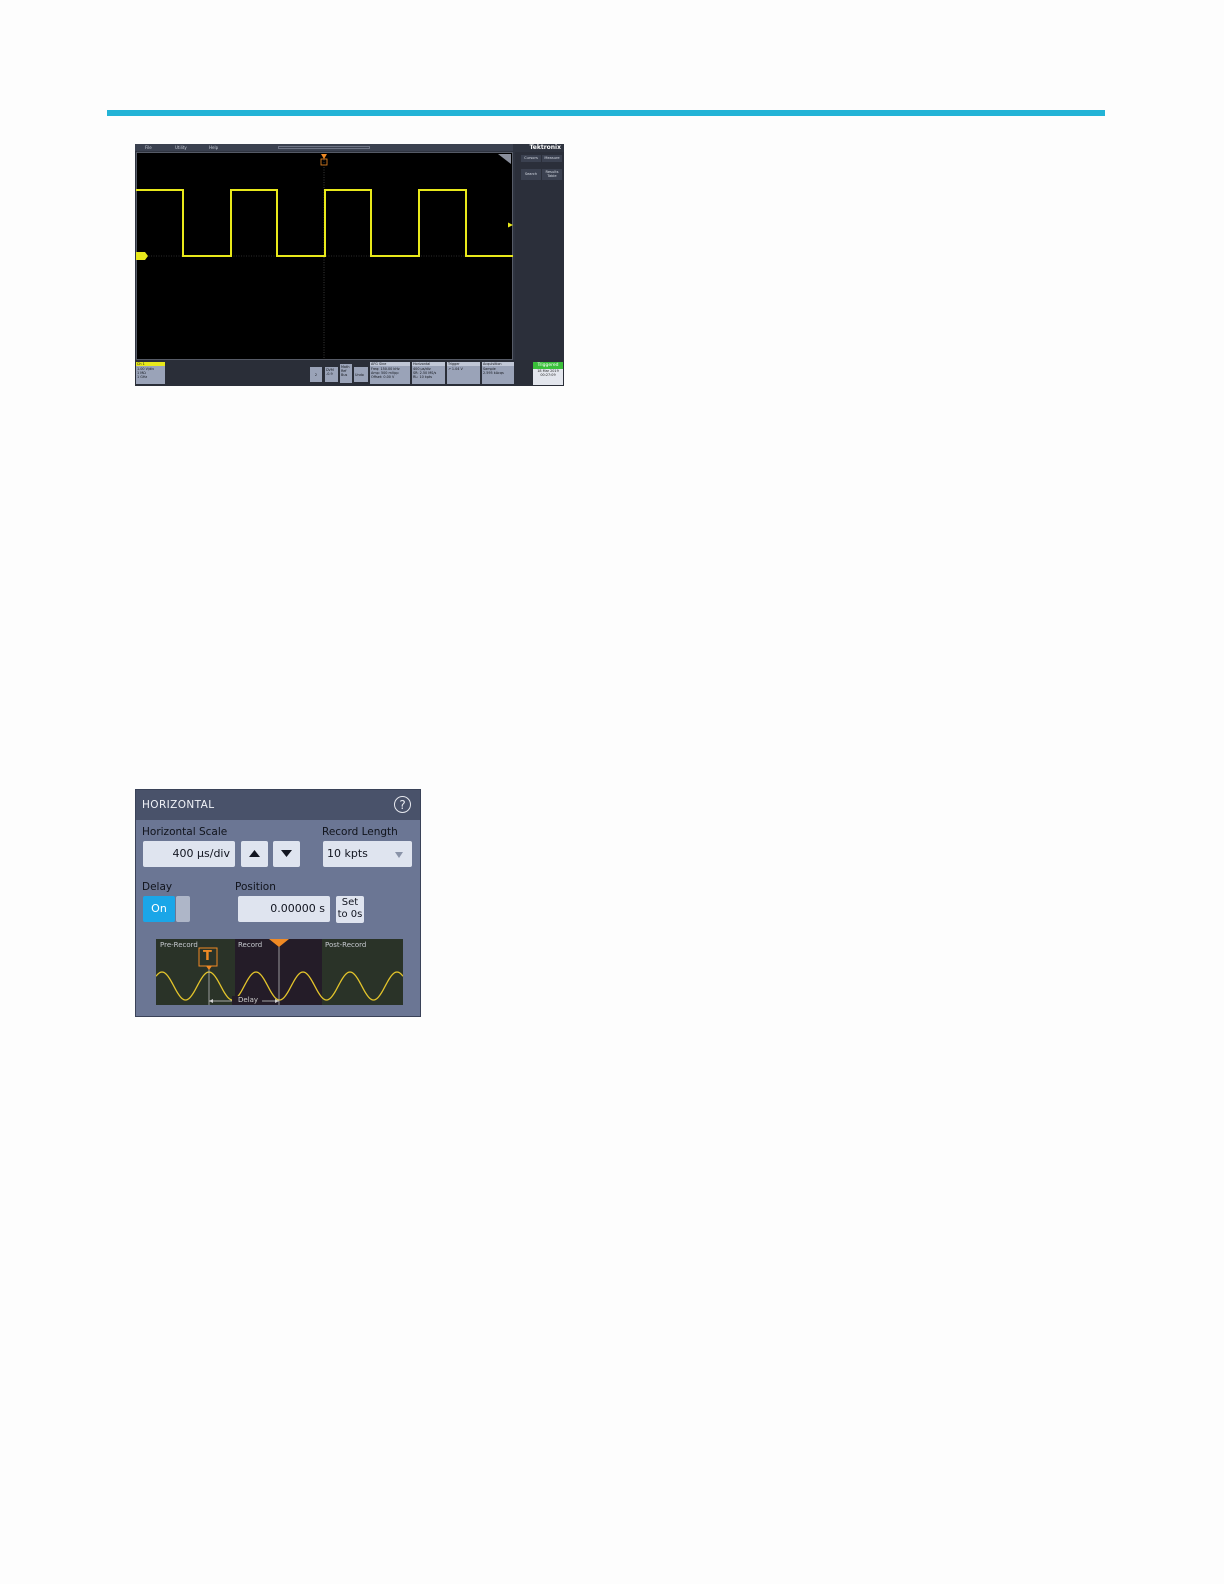 Image resolution: width=1224 pixels, height=1584 pixels. What do you see at coordinates (399, 855) in the screenshot?
I see `dropdown-icon` at bounding box center [399, 855].